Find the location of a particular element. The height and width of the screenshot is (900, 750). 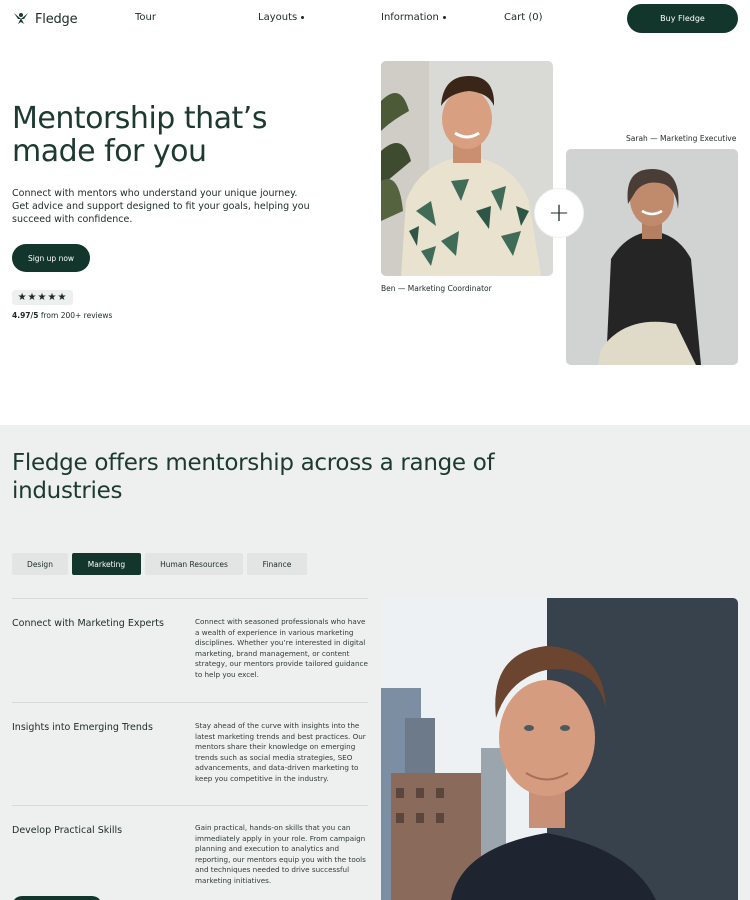

plus-icon: + is located at coordinates (559, 213).